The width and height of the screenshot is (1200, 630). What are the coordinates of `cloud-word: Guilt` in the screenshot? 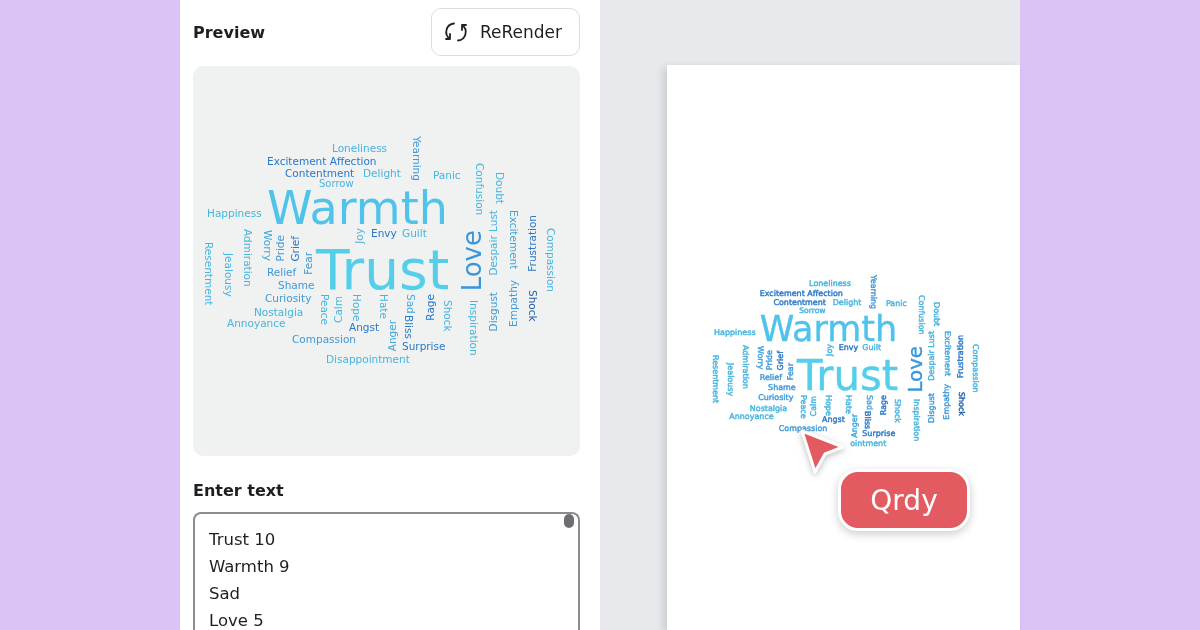 It's located at (414, 233).